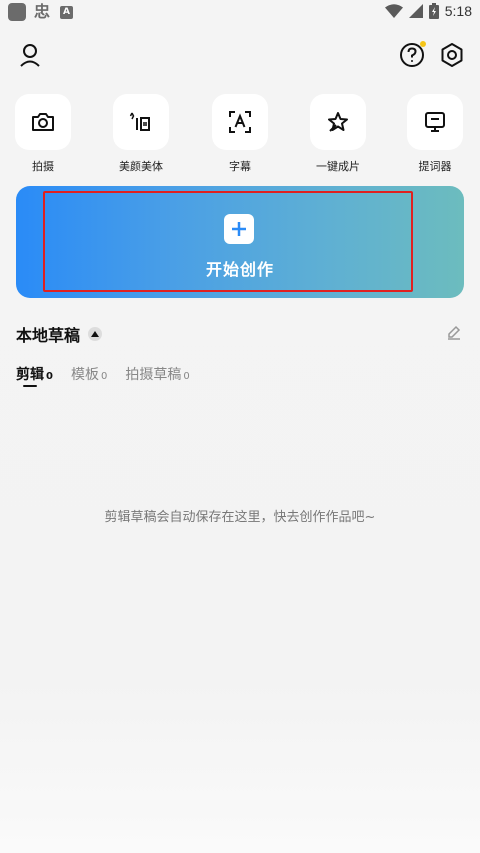  What do you see at coordinates (412, 55) in the screenshot?
I see `help-button` at bounding box center [412, 55].